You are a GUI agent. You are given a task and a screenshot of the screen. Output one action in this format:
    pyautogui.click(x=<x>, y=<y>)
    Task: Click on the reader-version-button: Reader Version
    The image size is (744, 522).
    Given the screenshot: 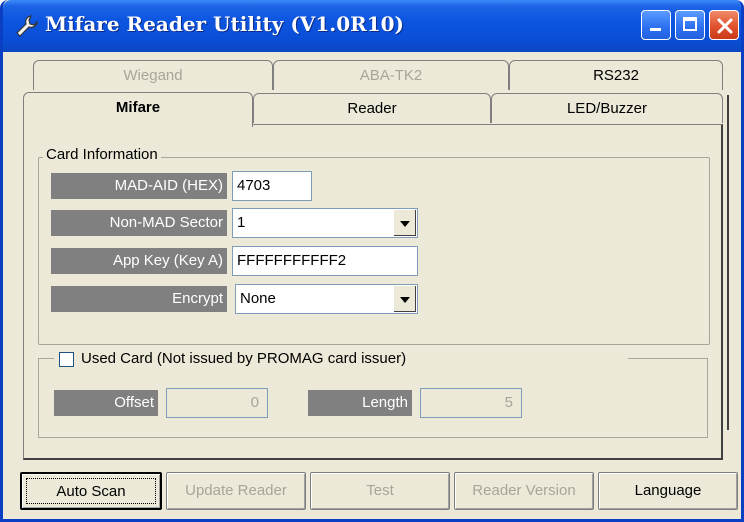 What is the action you would take?
    pyautogui.click(x=524, y=491)
    